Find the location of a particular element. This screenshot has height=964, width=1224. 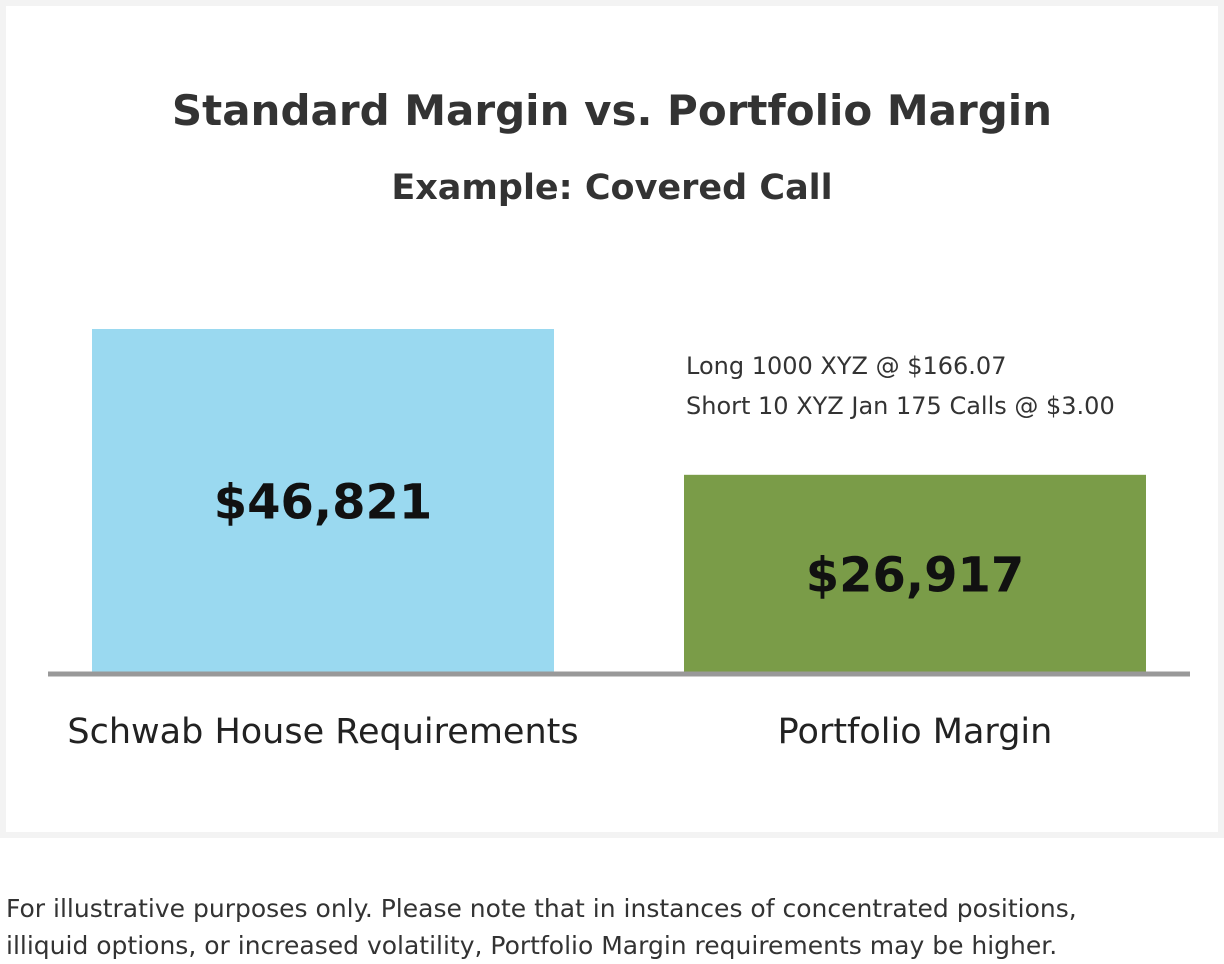

category-label-schwab-house-requirements: Schwab House Requirements is located at coordinates (322, 732).